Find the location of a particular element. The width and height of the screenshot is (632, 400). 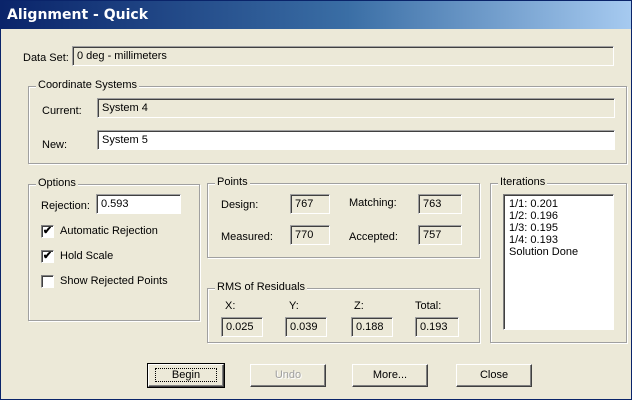

rms-residuals-title: RMS of Residuals is located at coordinates (261, 287).